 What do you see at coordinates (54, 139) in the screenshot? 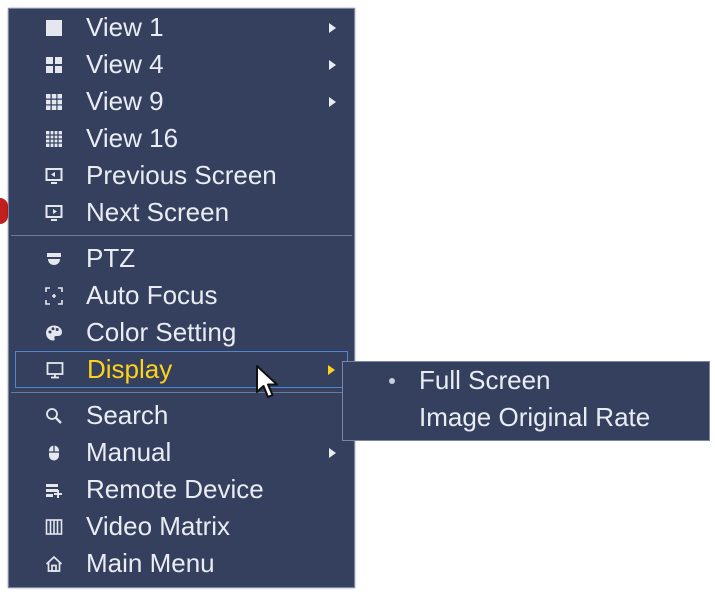
I see `sixteen-grid-icon` at bounding box center [54, 139].